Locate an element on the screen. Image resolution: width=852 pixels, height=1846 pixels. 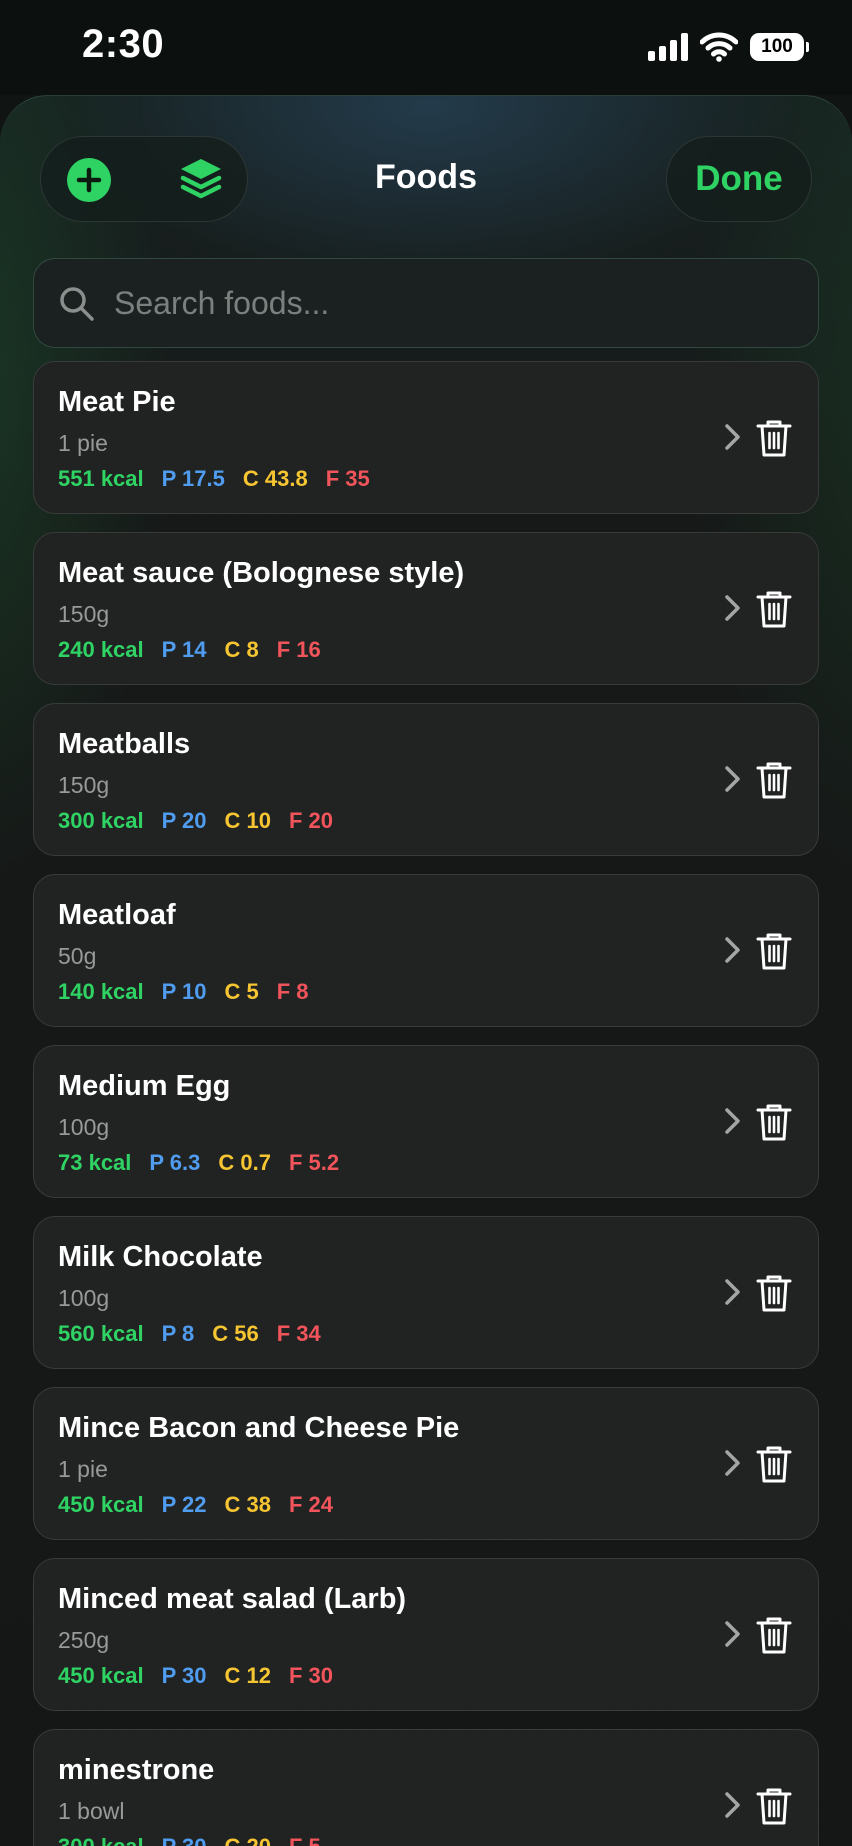
food-fat: F 8 is located at coordinates (292, 991).